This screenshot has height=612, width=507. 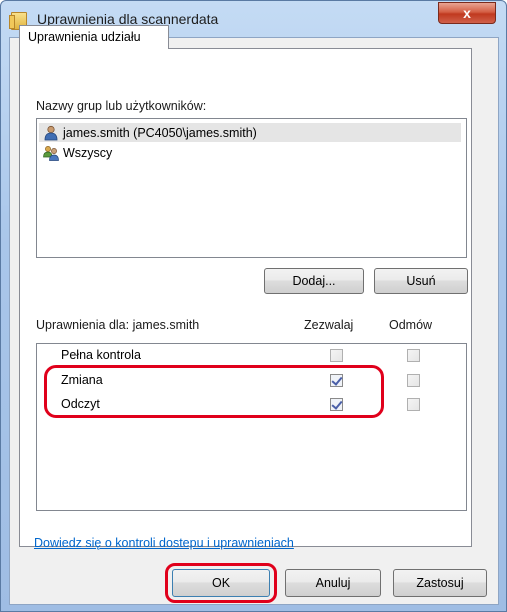 I want to click on list-item-label: james.smith (PC4050\james.smith), so click(x=160, y=132).